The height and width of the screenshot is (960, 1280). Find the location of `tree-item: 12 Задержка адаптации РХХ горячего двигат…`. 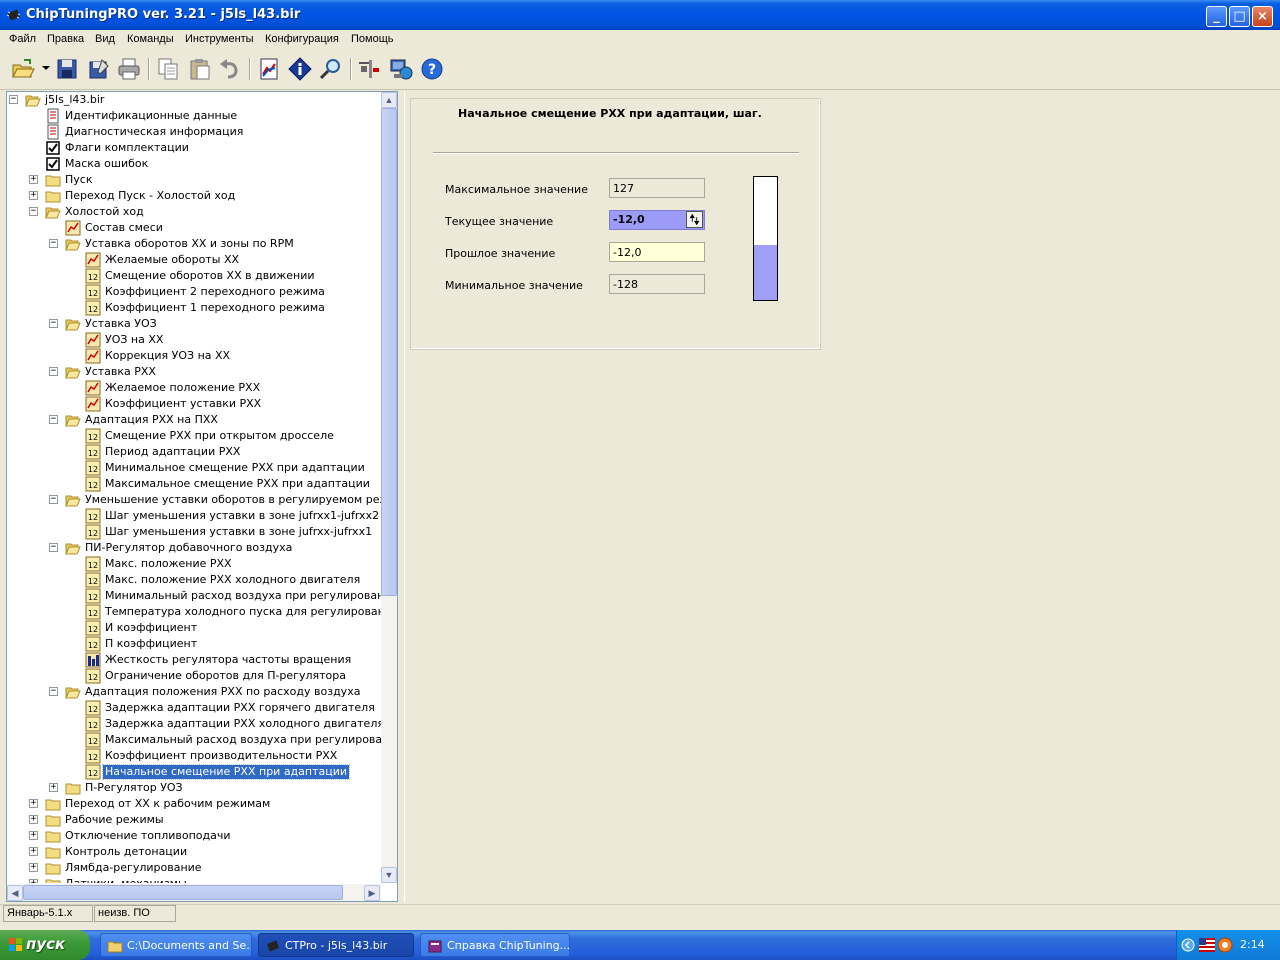

tree-item: 12 Задержка адаптации РХХ горячего двигат… is located at coordinates (224, 708).